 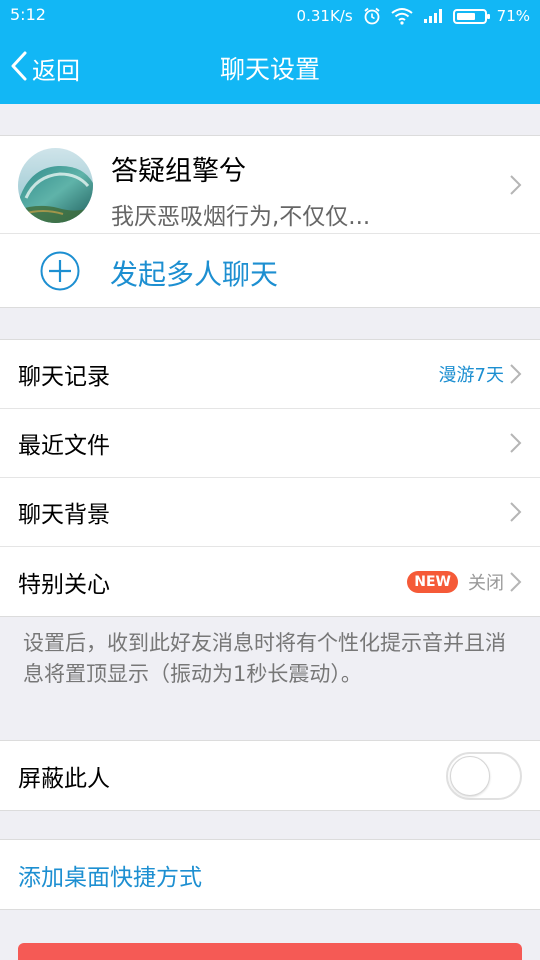 I want to click on block-user-label: 屏蔽此人, so click(x=64, y=778).